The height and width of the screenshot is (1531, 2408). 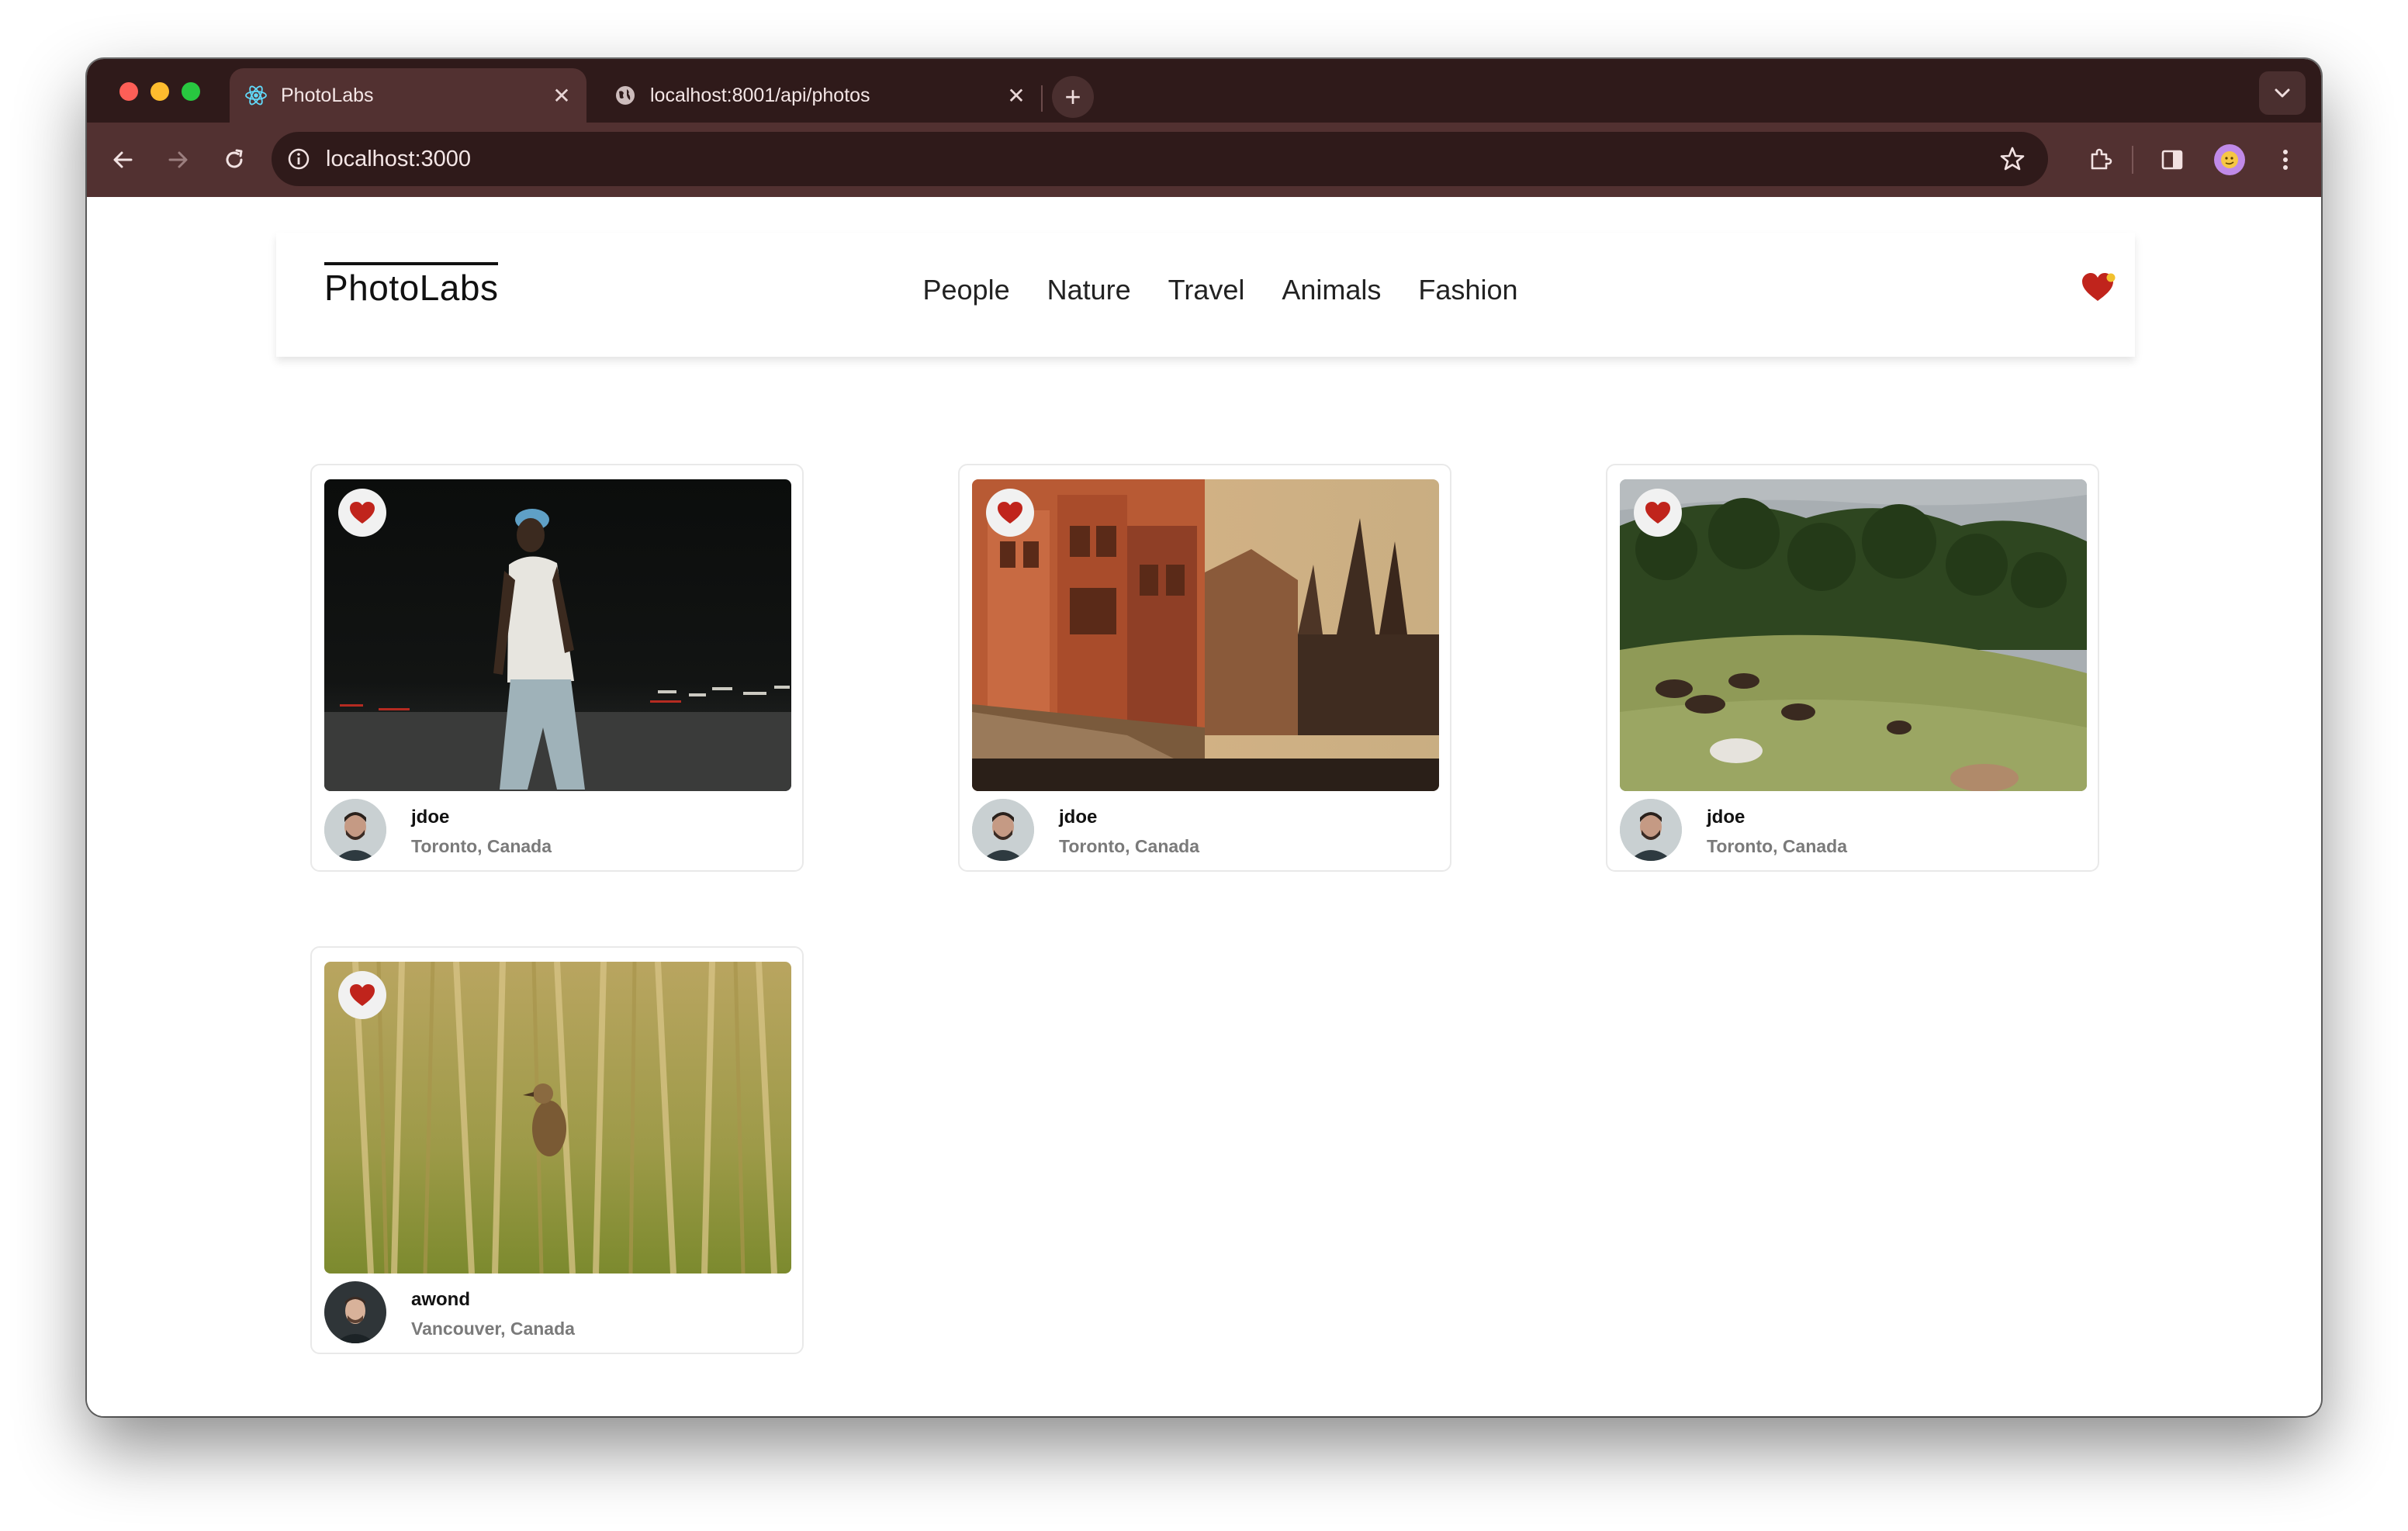 I want to click on extensions-button, so click(x=2101, y=160).